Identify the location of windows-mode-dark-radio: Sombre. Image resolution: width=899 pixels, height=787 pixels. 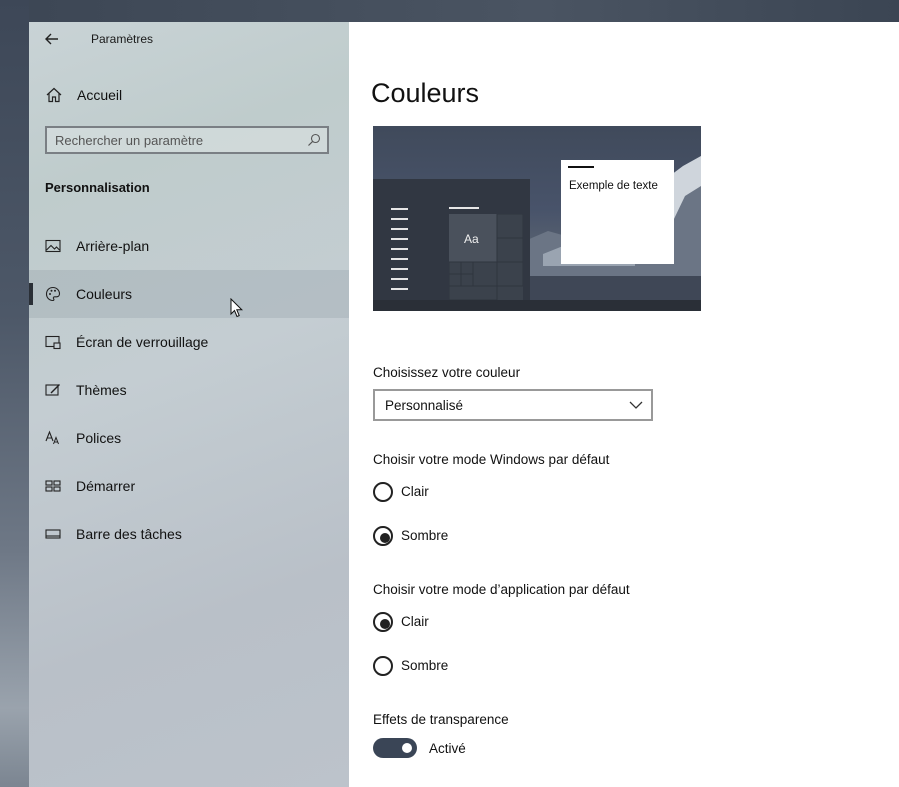
(483, 538).